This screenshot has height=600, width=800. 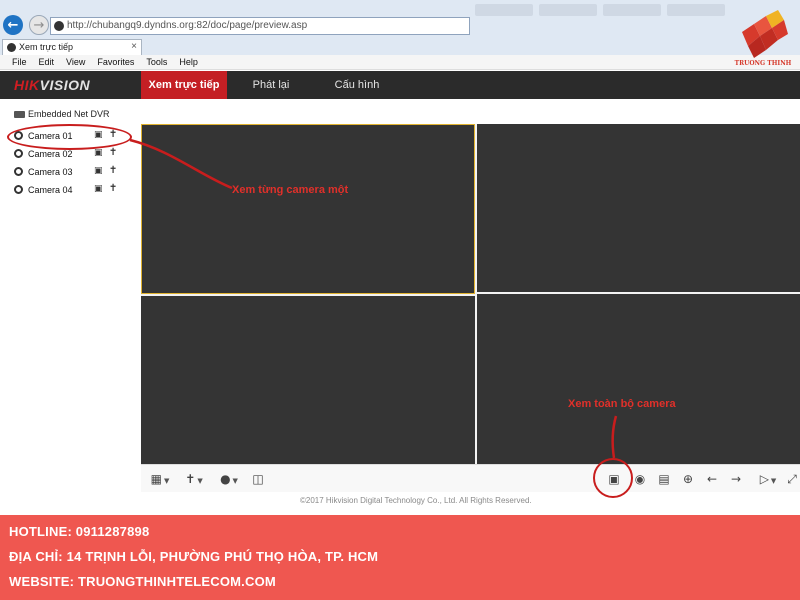 I want to click on back-icon: ←, so click(x=13, y=25).